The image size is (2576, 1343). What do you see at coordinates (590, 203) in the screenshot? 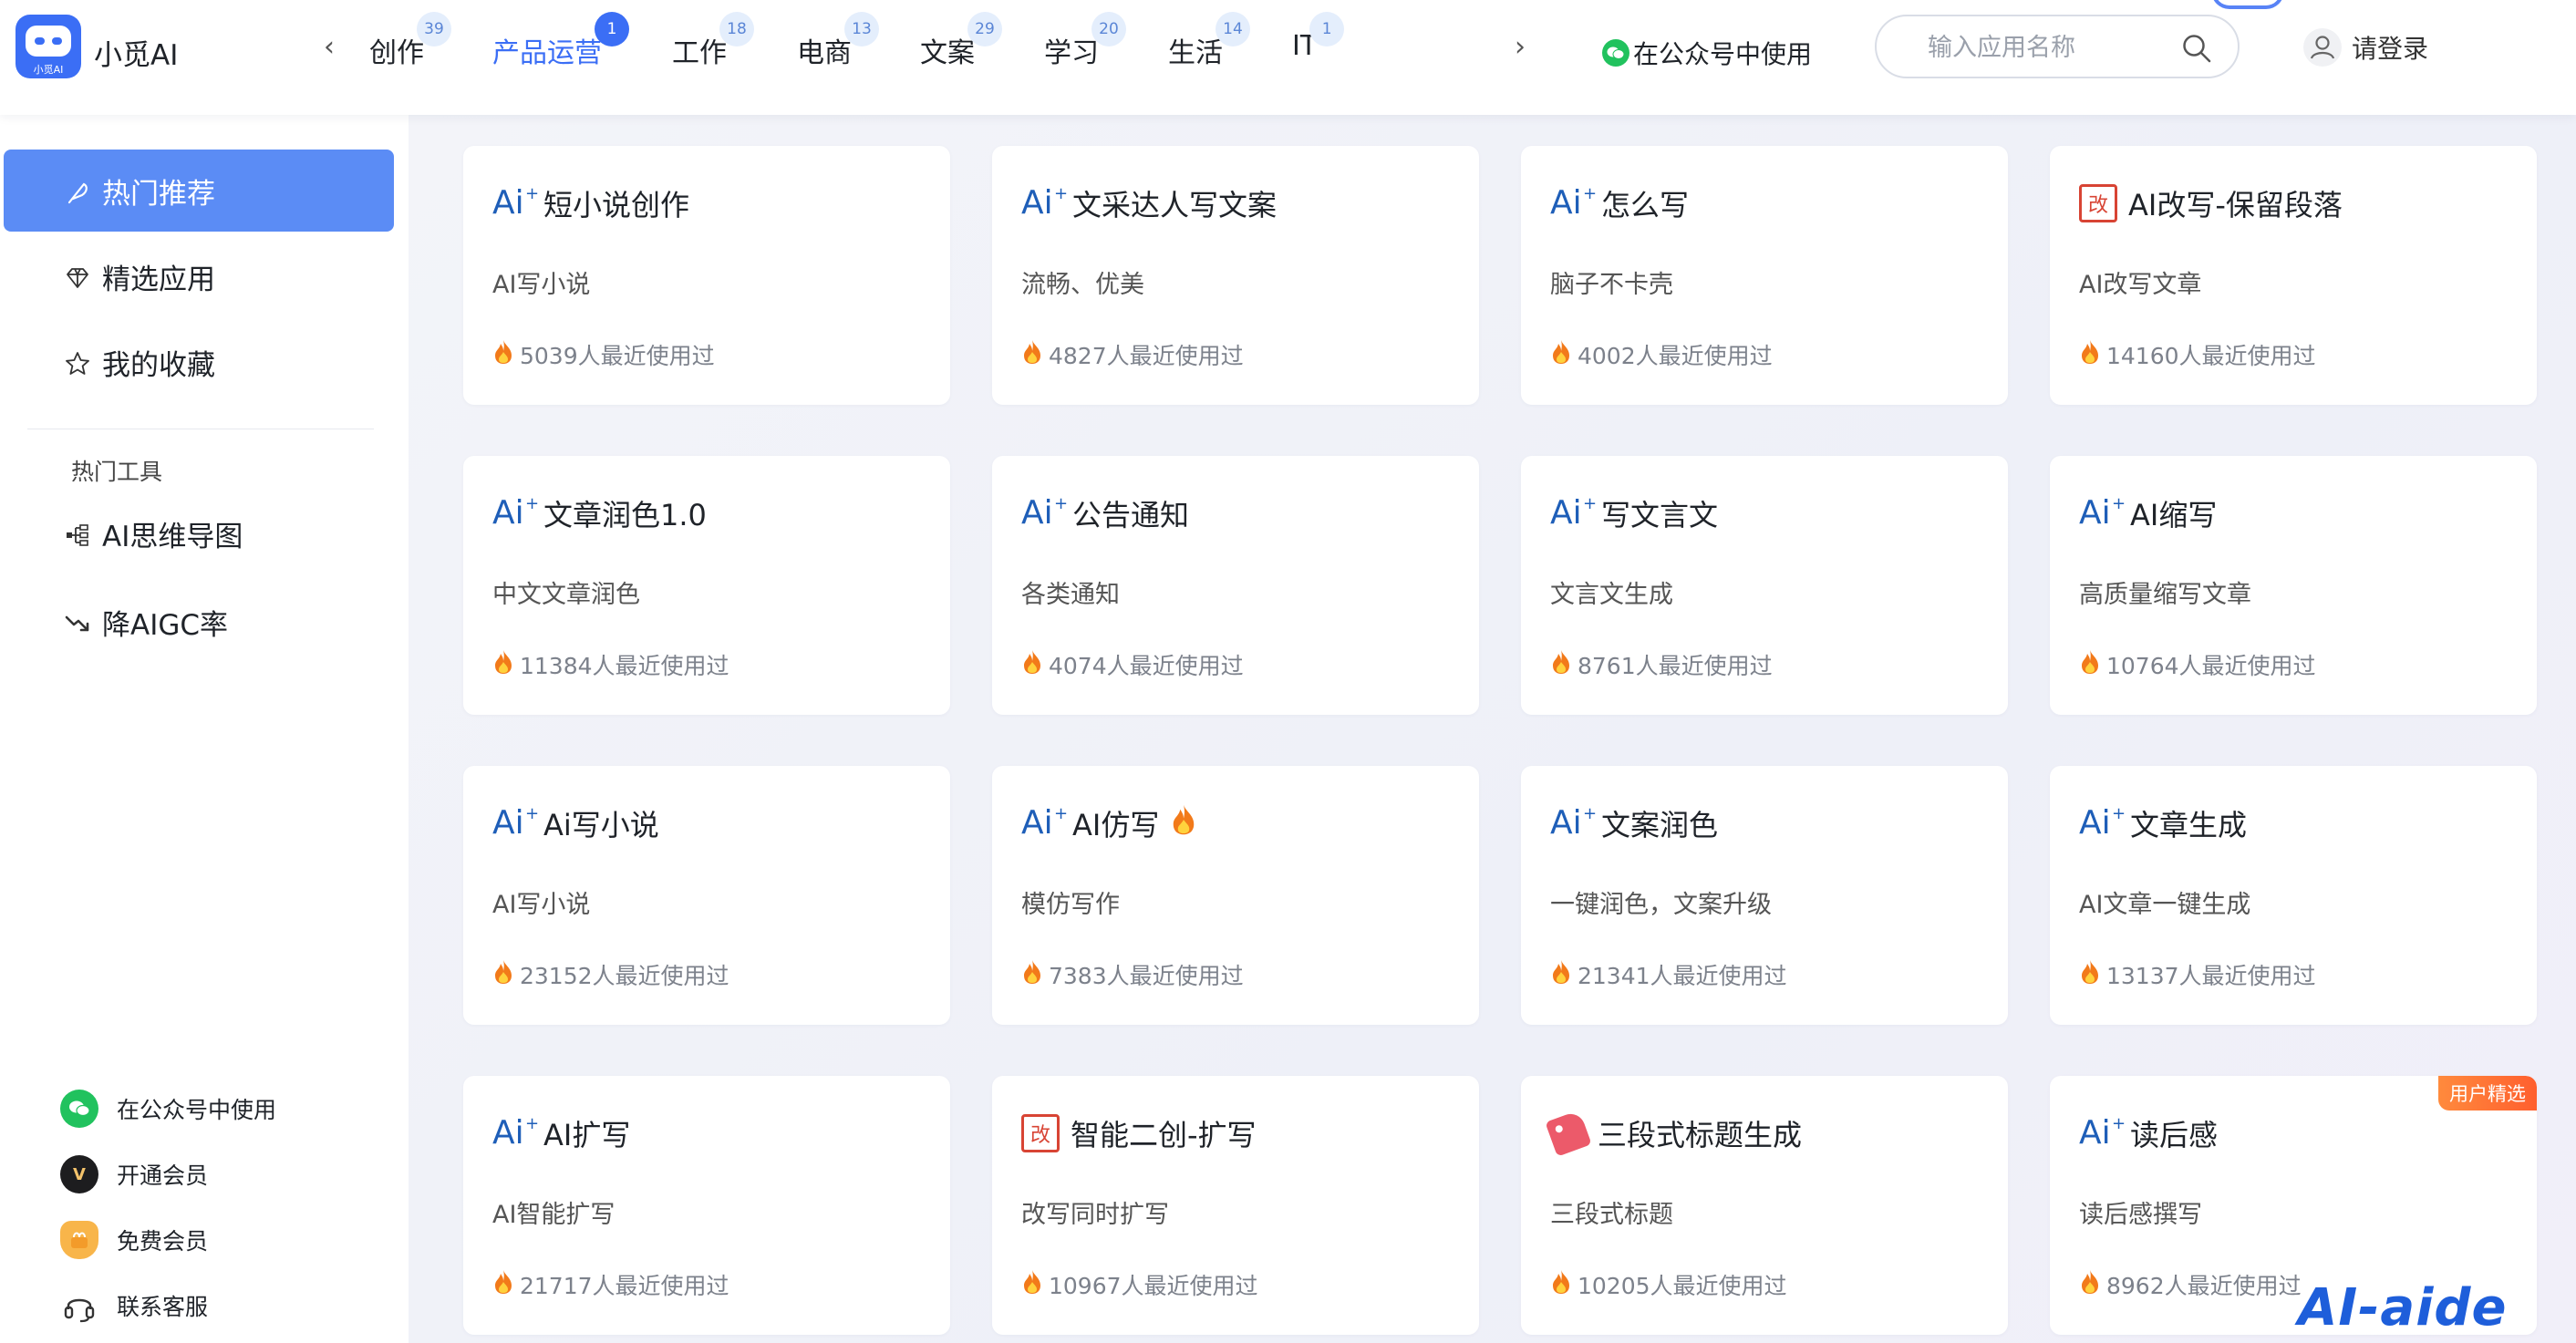
I see `app-card-title: Ai + 短小说创作` at bounding box center [590, 203].